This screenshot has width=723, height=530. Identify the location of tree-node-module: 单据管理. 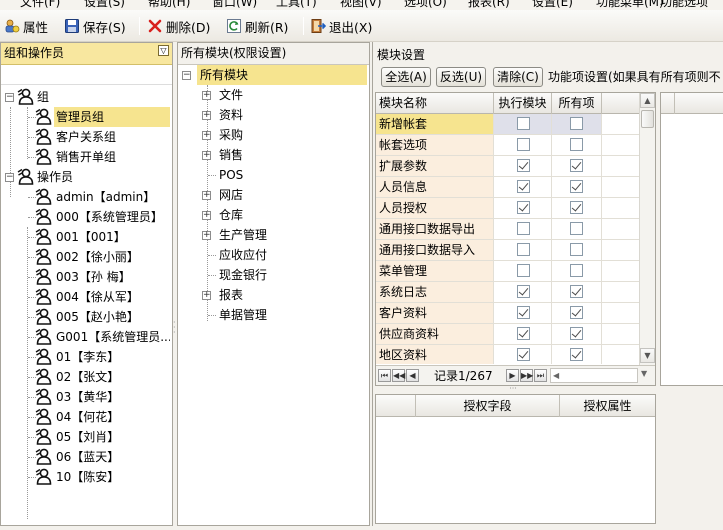
(243, 315).